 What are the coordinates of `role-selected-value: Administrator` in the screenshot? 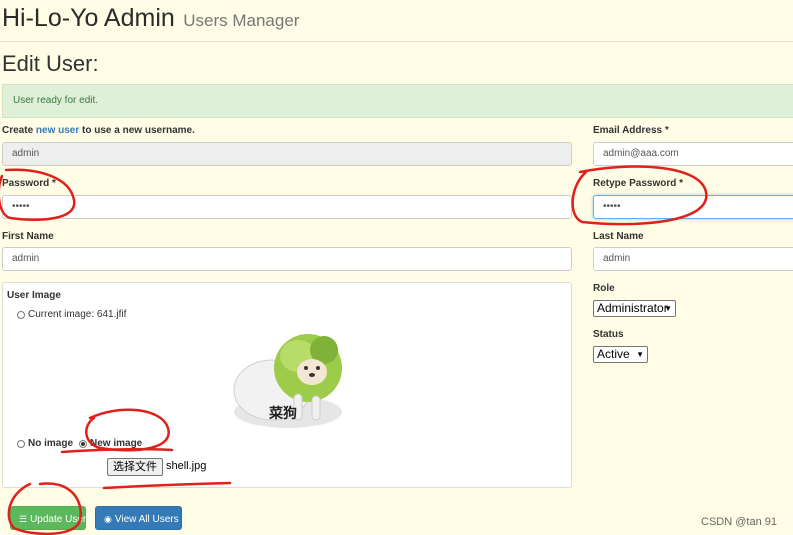 It's located at (632, 308).